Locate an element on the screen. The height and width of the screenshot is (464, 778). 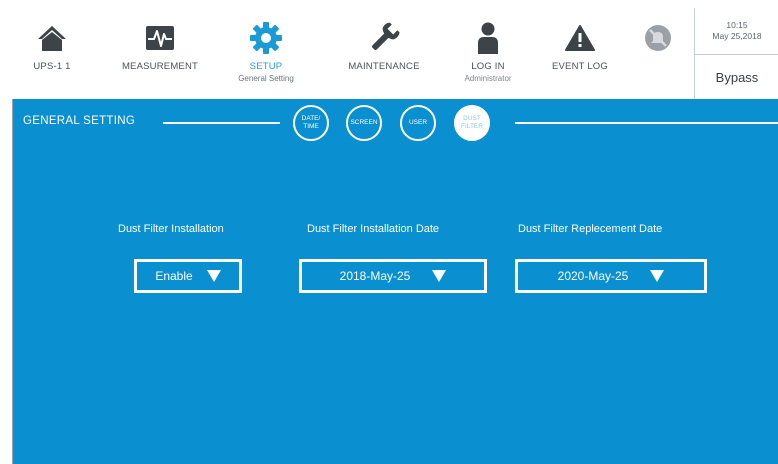
dust-filter-installation-label: Dust Filter Installation is located at coordinates (171, 229).